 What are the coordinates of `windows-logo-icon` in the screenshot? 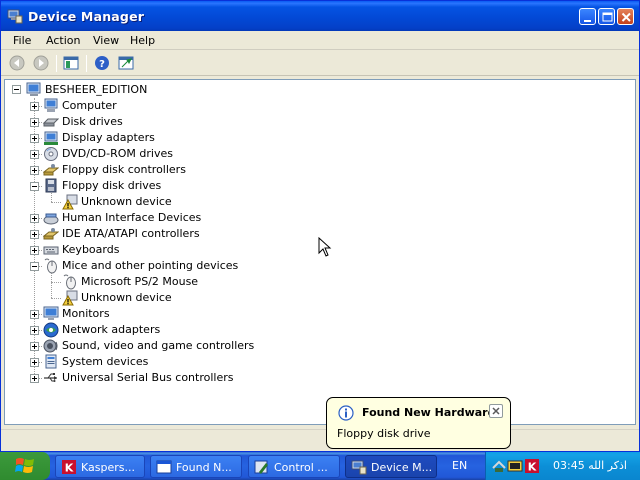 It's located at (24, 465).